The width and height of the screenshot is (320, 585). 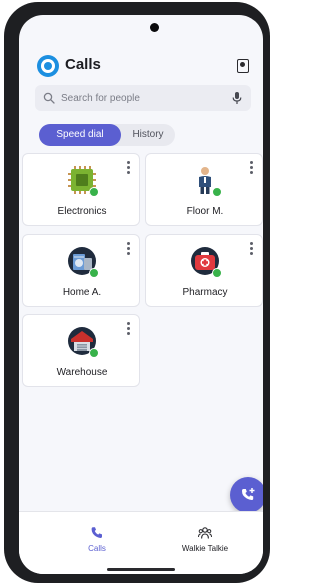 What do you see at coordinates (48, 66) in the screenshot?
I see `calls-app-logo` at bounding box center [48, 66].